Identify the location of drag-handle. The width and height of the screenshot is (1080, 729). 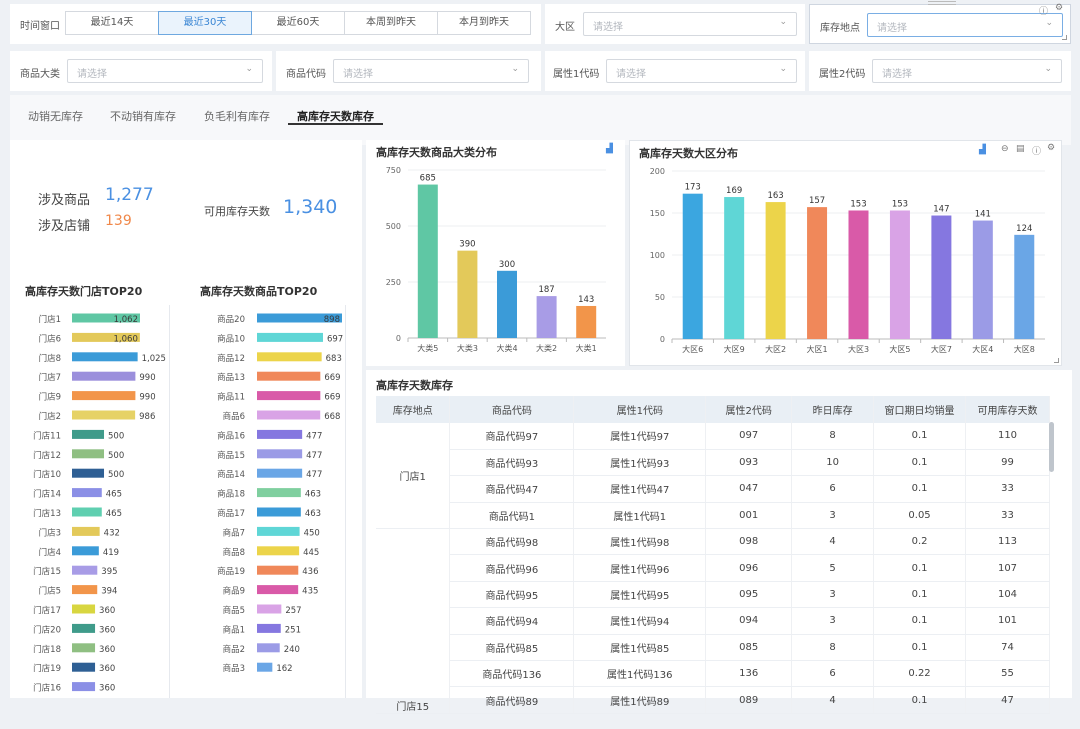
(942, 3).